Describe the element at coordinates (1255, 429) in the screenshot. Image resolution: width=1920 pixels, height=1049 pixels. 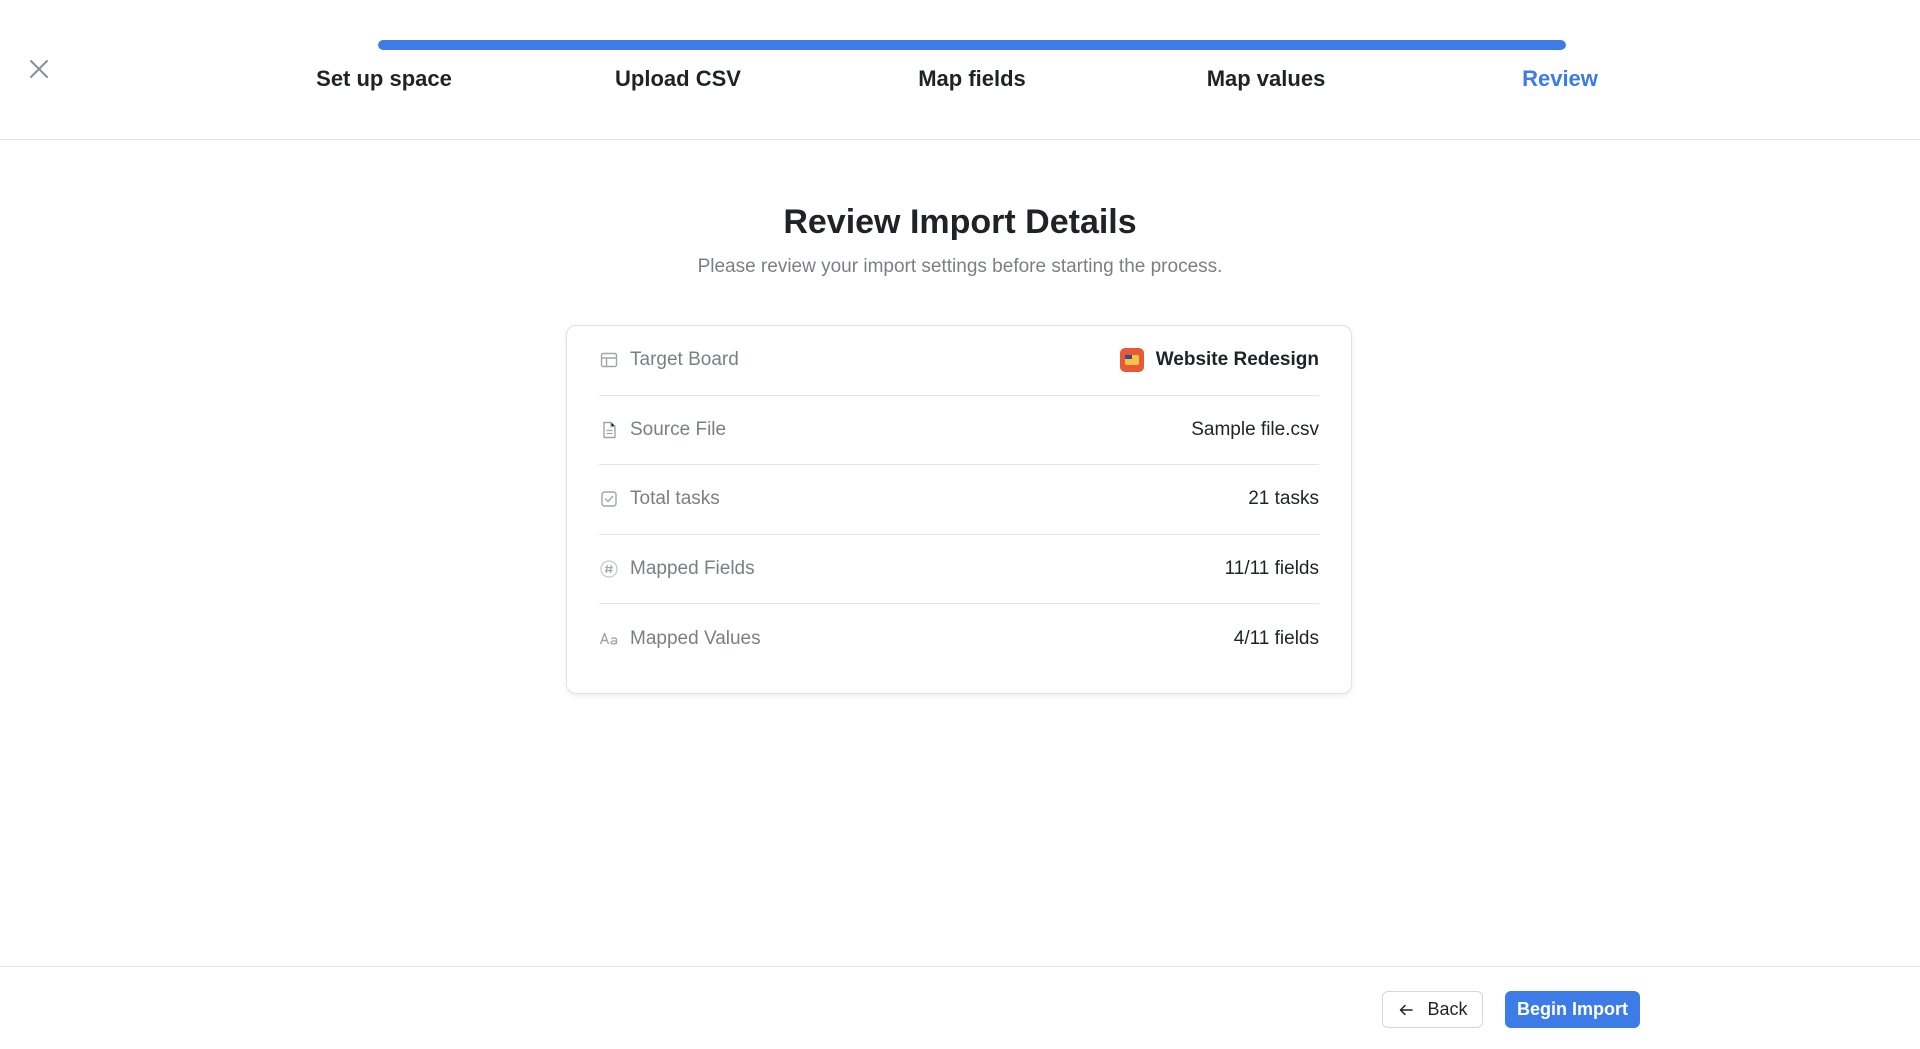
I see `detail-value: Sample file.csv` at that location.